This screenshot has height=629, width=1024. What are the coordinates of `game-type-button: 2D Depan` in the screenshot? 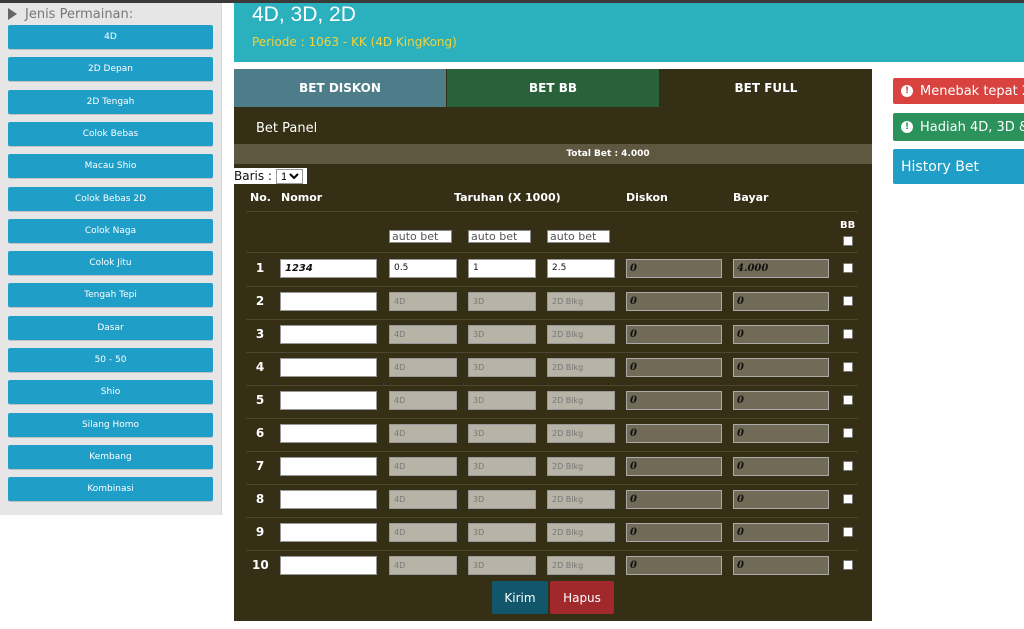 It's located at (110, 69).